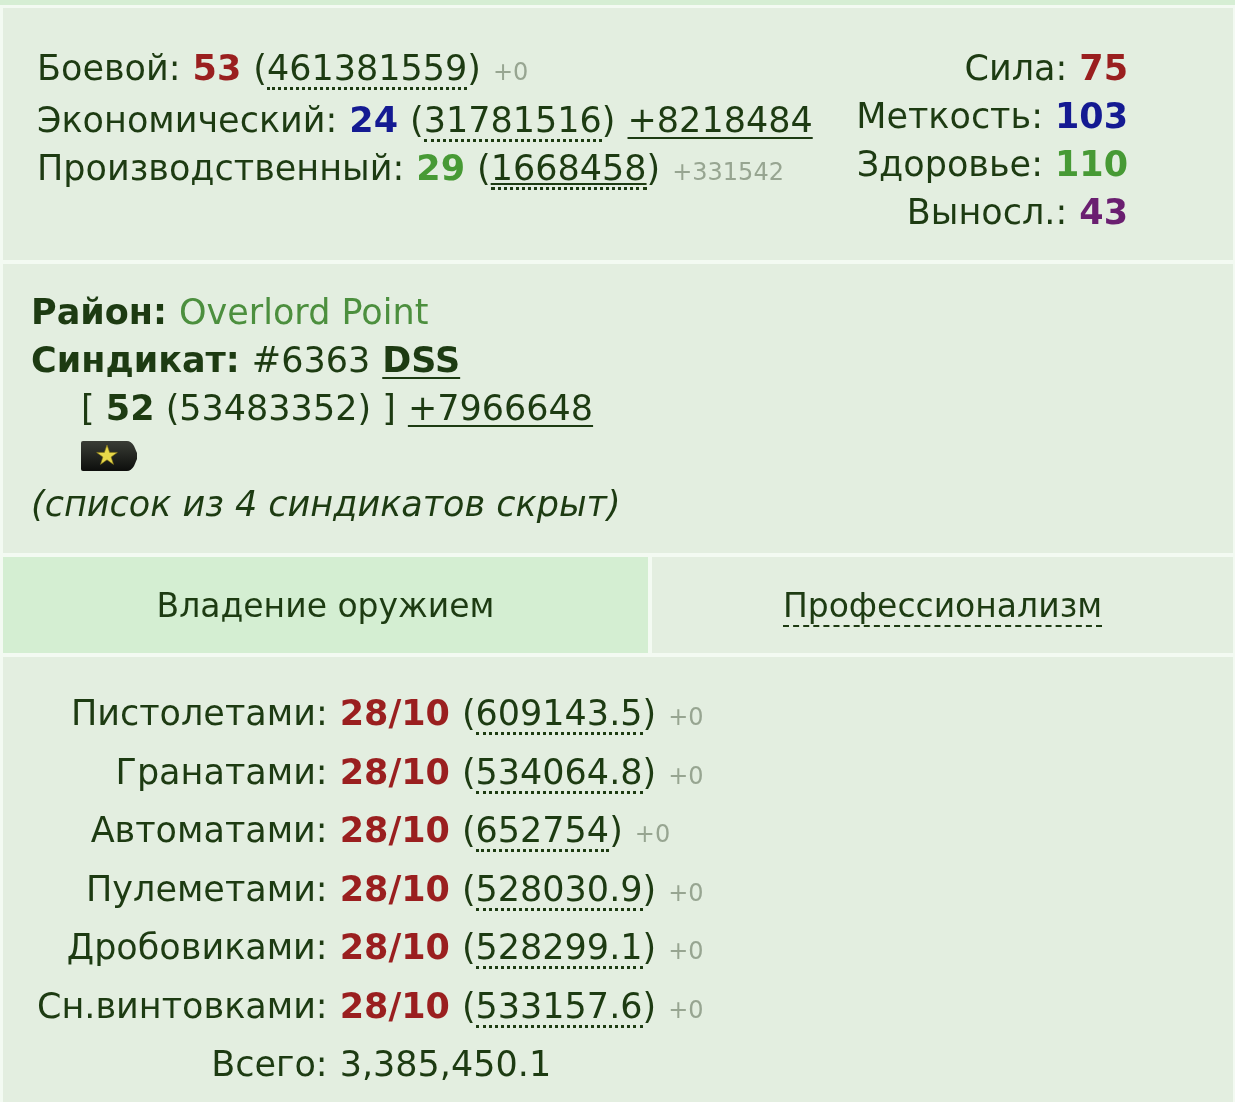 Image resolution: width=1235 pixels, height=1102 pixels. I want to click on skill-label: Боевой:, so click(109, 68).